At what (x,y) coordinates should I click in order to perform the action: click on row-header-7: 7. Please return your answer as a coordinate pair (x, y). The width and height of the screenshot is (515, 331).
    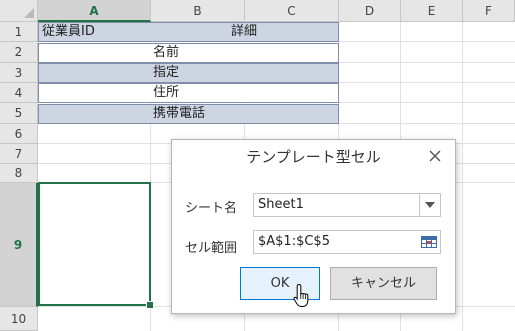
    Looking at the image, I should click on (19, 154).